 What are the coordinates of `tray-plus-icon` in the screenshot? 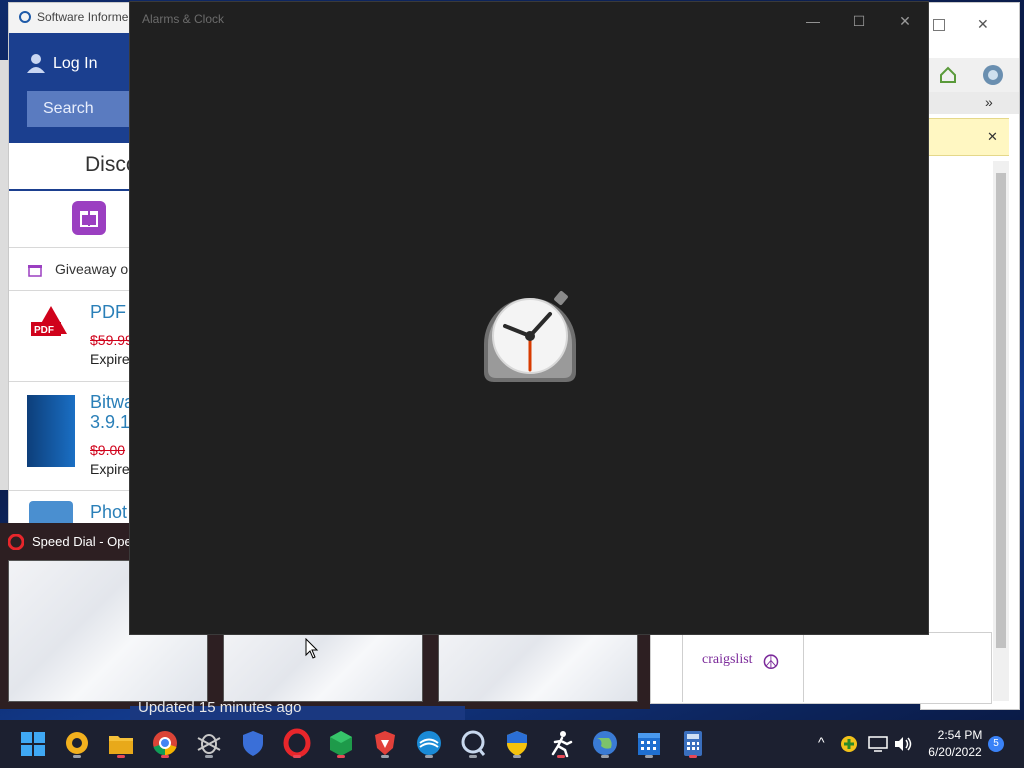 It's located at (849, 744).